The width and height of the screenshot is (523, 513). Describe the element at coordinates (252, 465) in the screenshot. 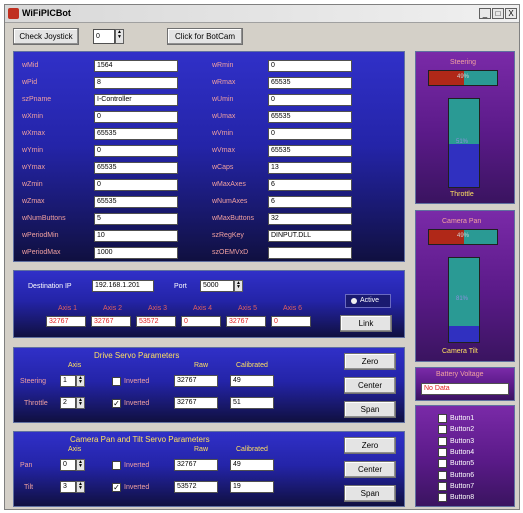

I see `cam-calibrated-value: 49` at that location.